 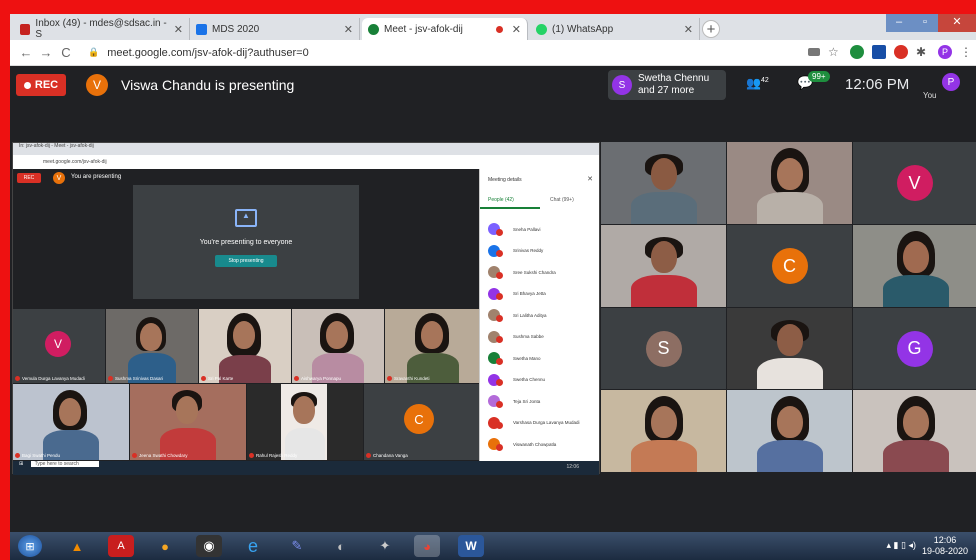 I want to click on self-label: You, so click(x=930, y=95).